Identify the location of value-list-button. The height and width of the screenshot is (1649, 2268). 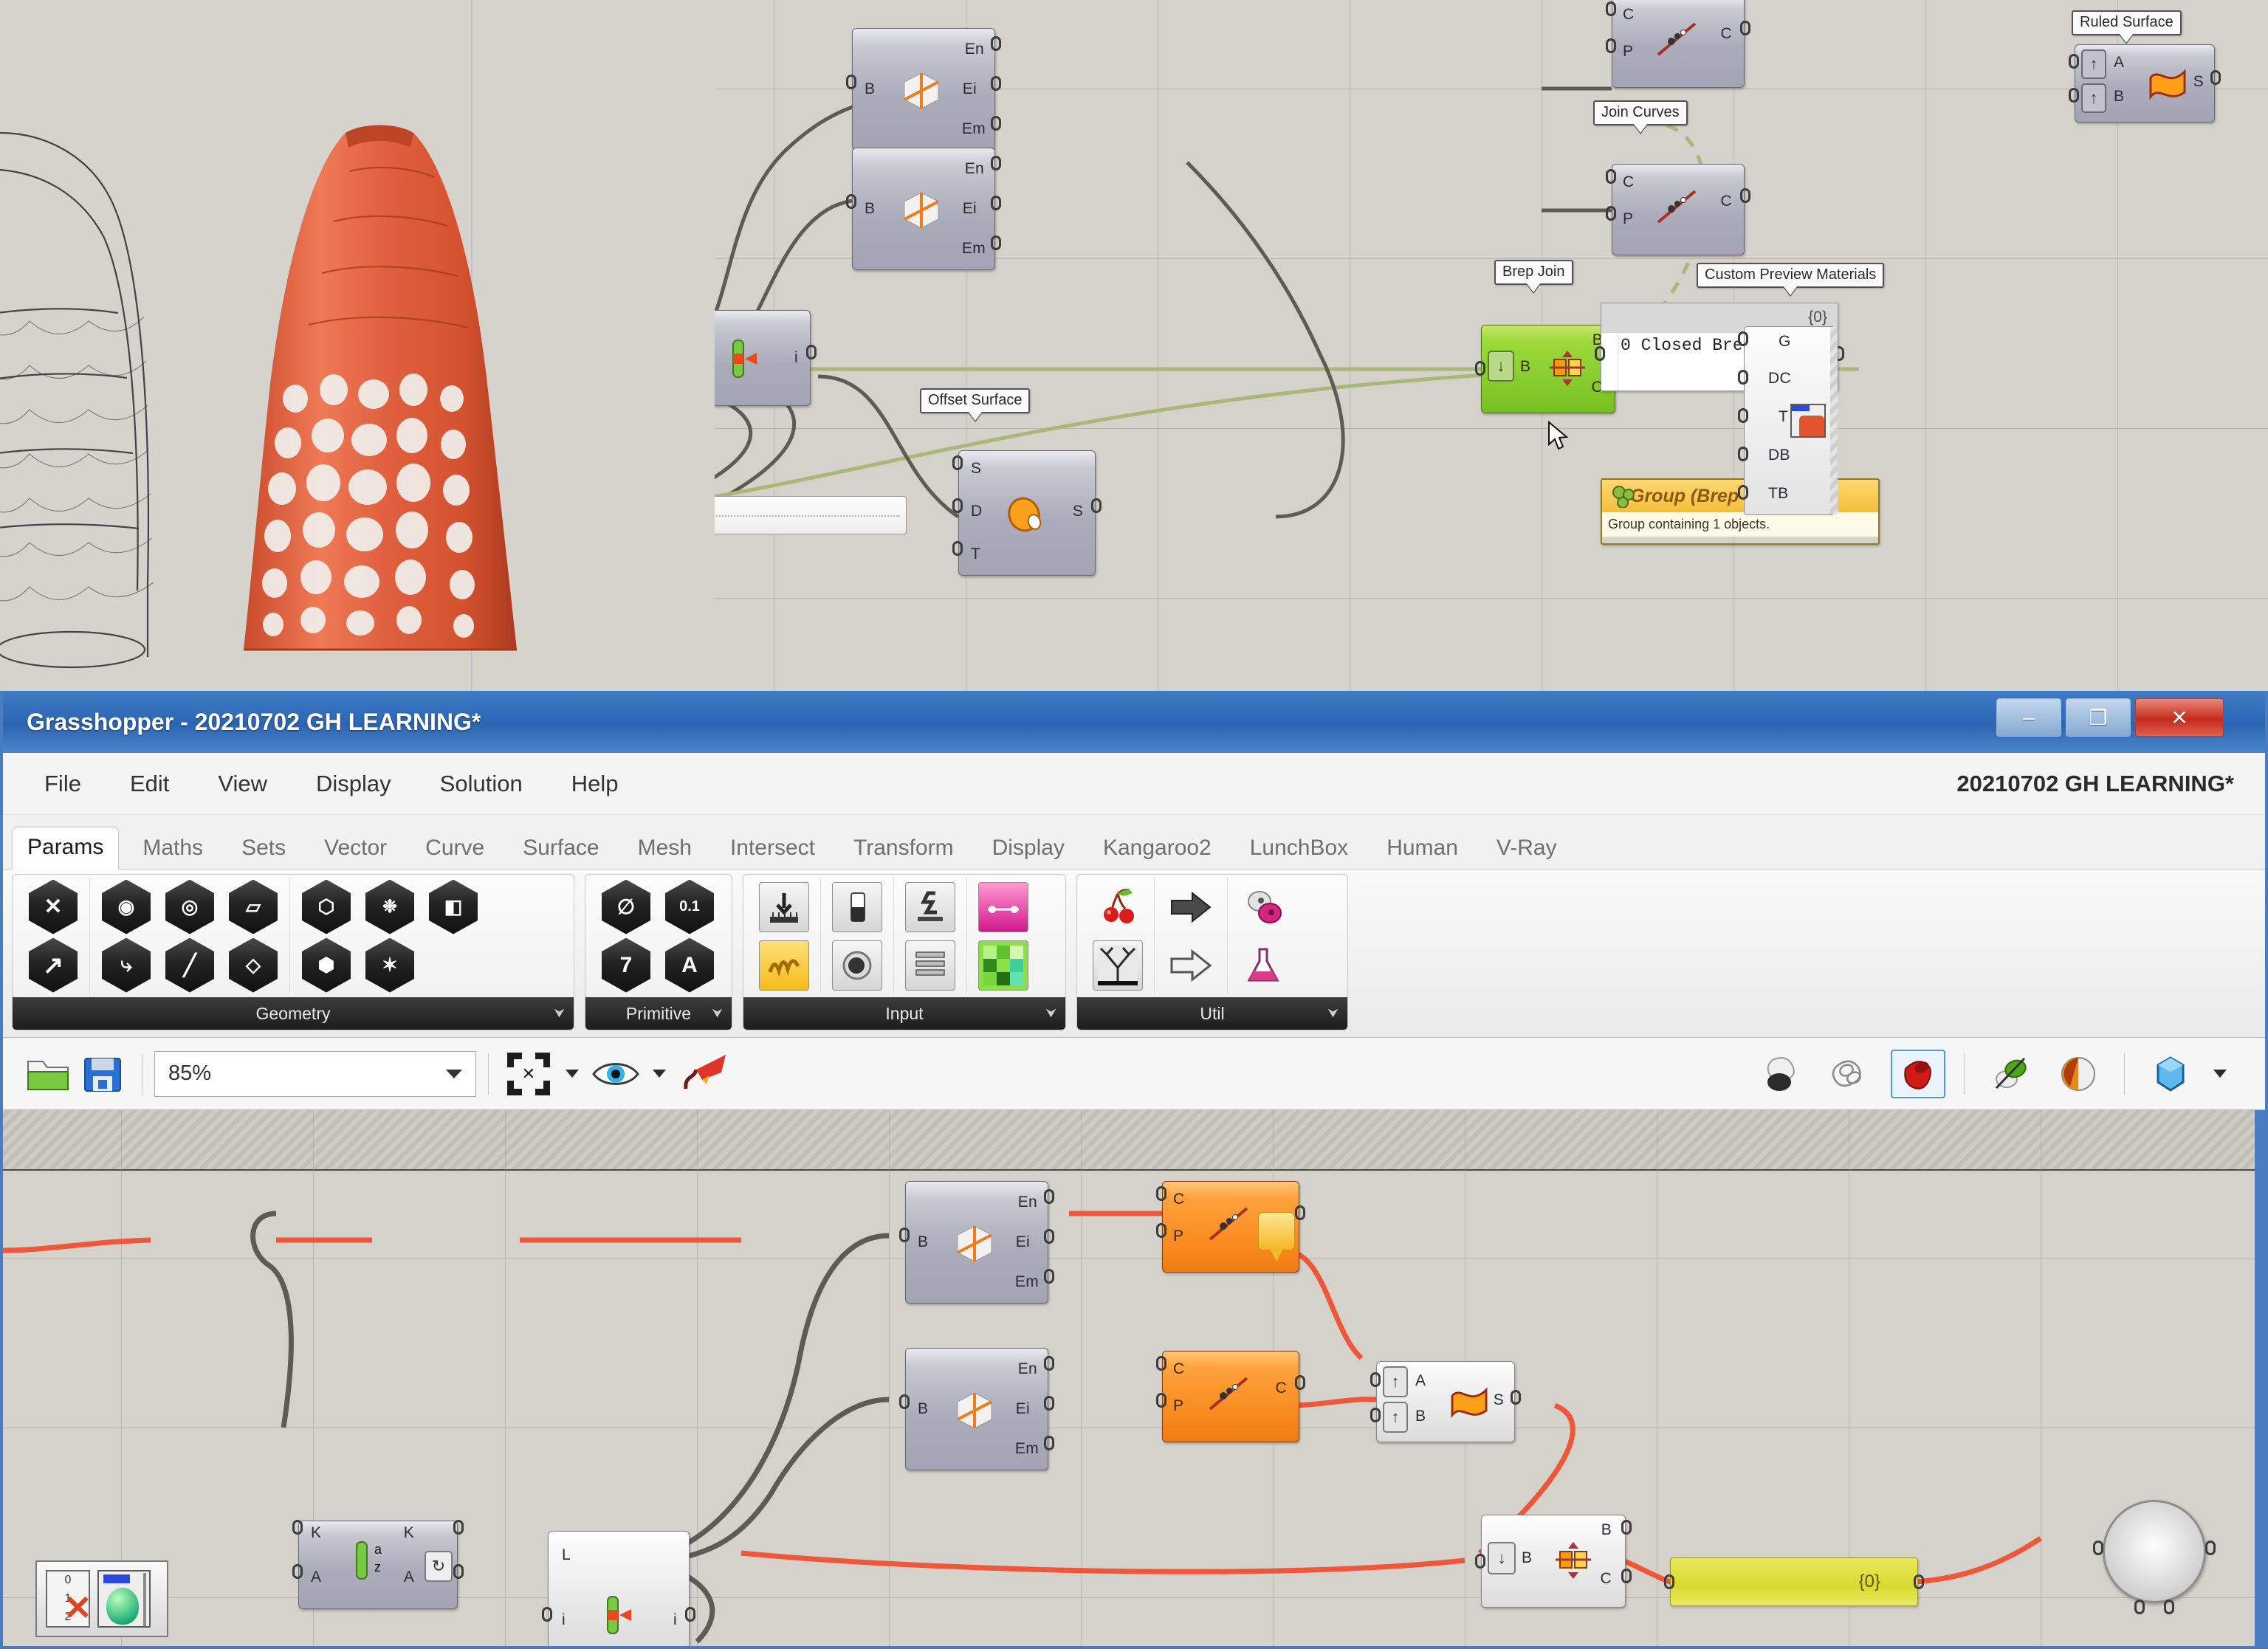
(930, 907).